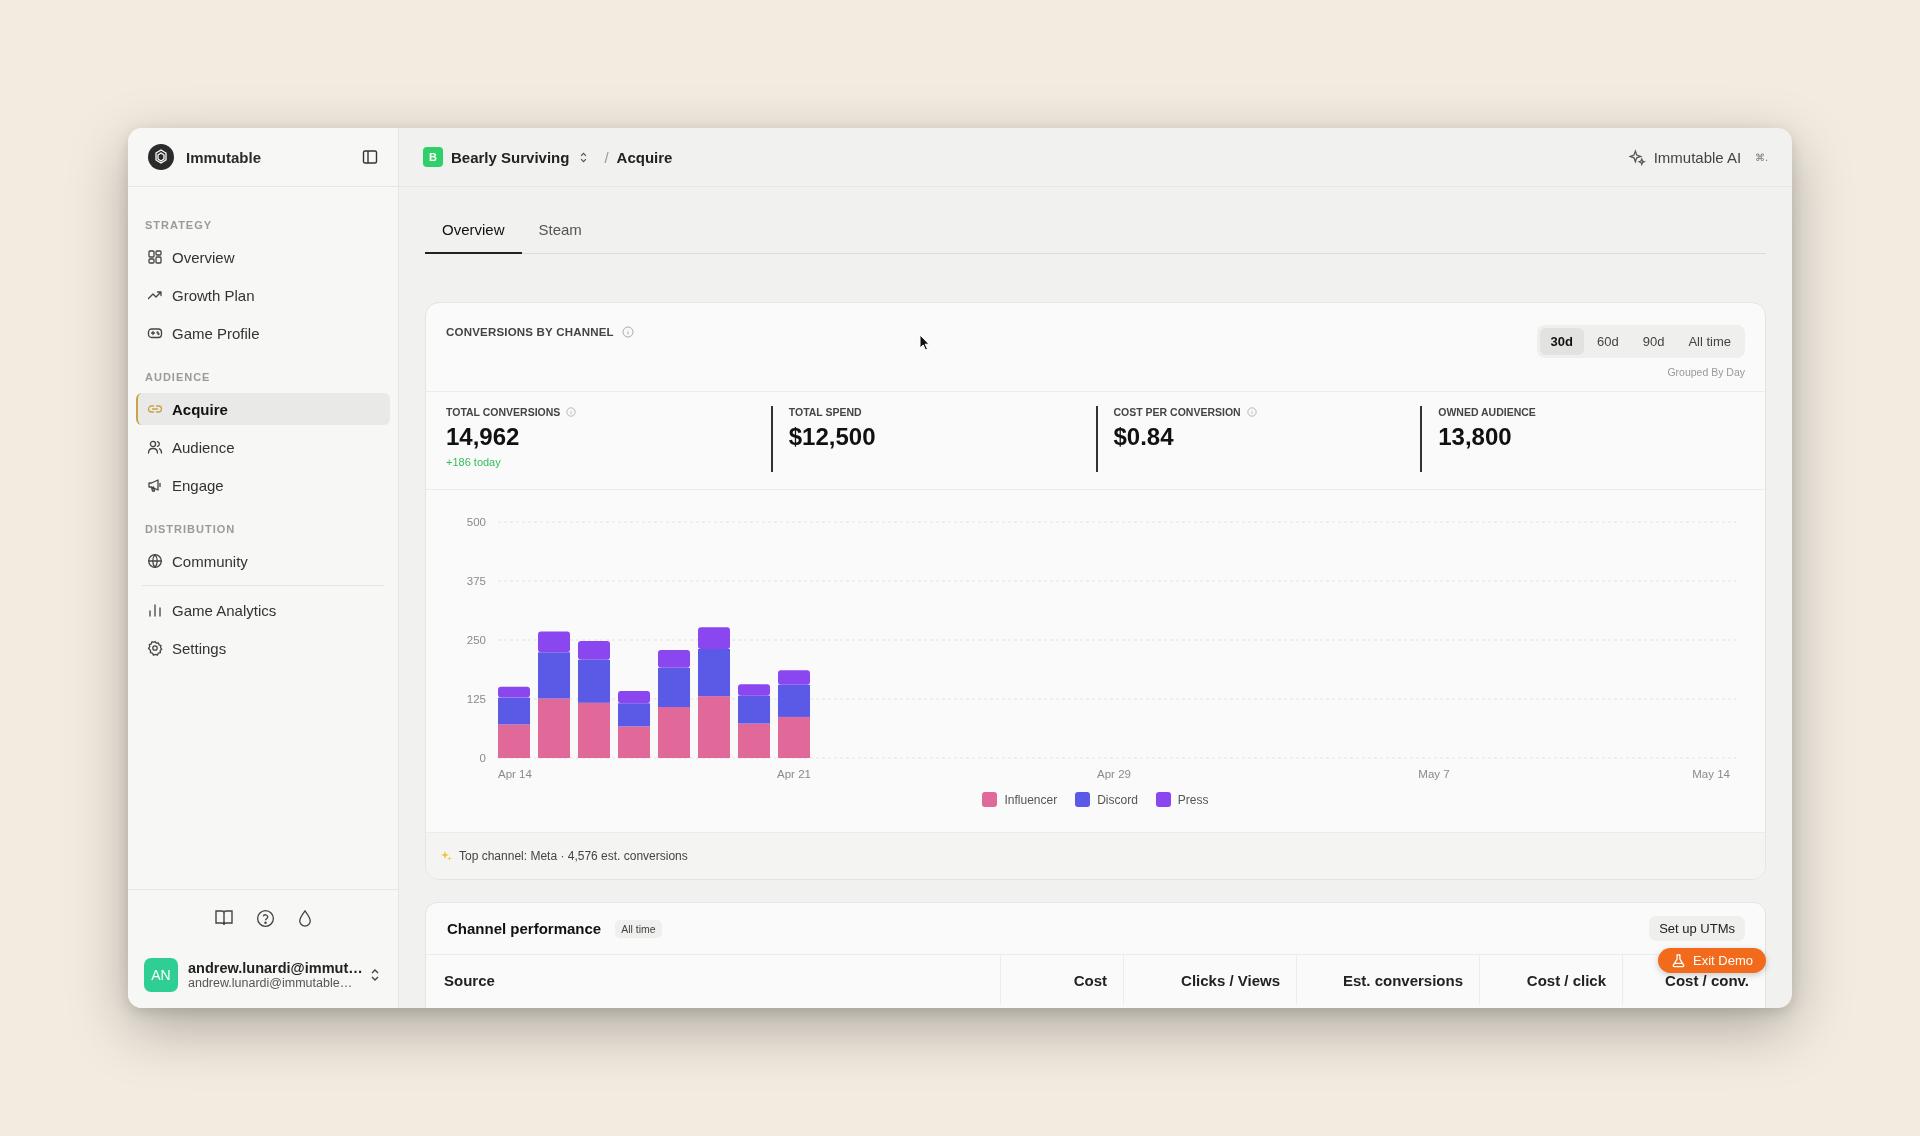 This screenshot has height=1136, width=1920. I want to click on y-axis-label: 375, so click(476, 581).